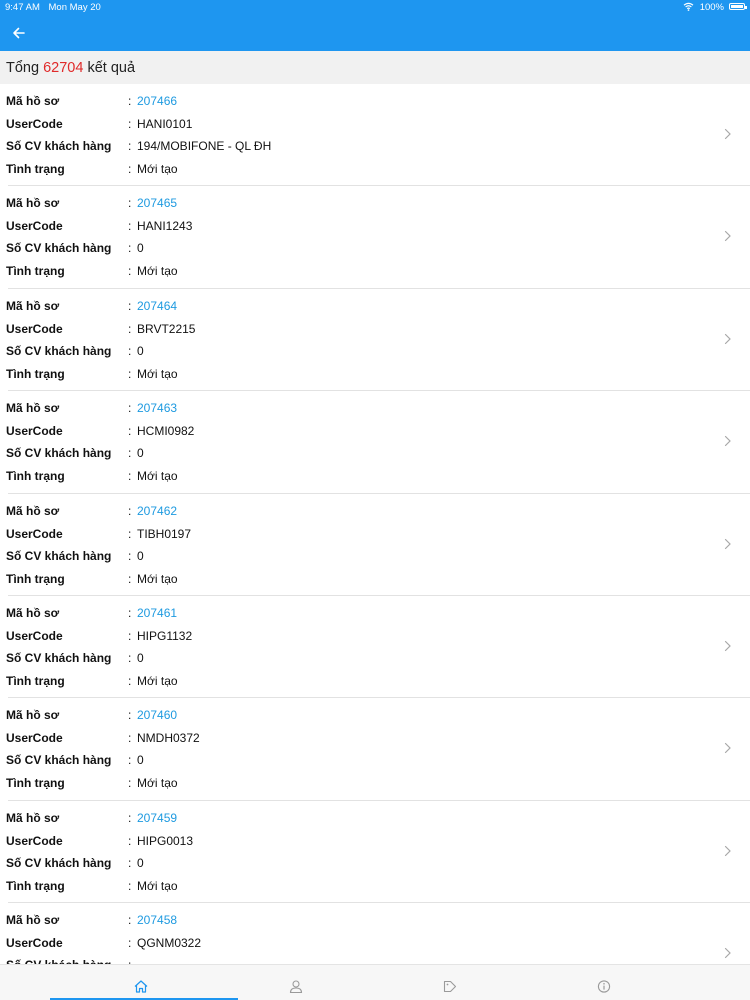 The height and width of the screenshot is (1000, 750). What do you see at coordinates (157, 203) in the screenshot?
I see `value-ma-ho-so: 207465` at bounding box center [157, 203].